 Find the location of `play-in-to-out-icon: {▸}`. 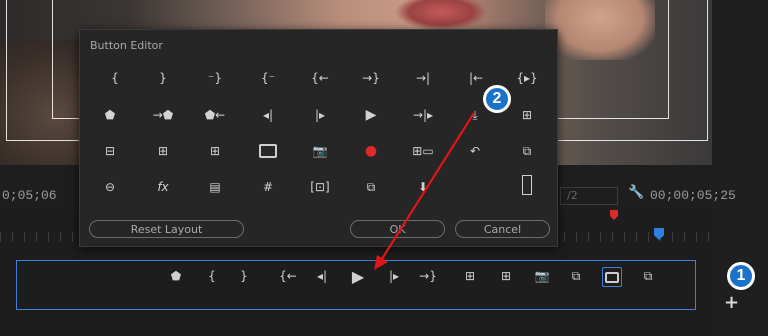

play-in-to-out-icon: {▸} is located at coordinates (527, 78).